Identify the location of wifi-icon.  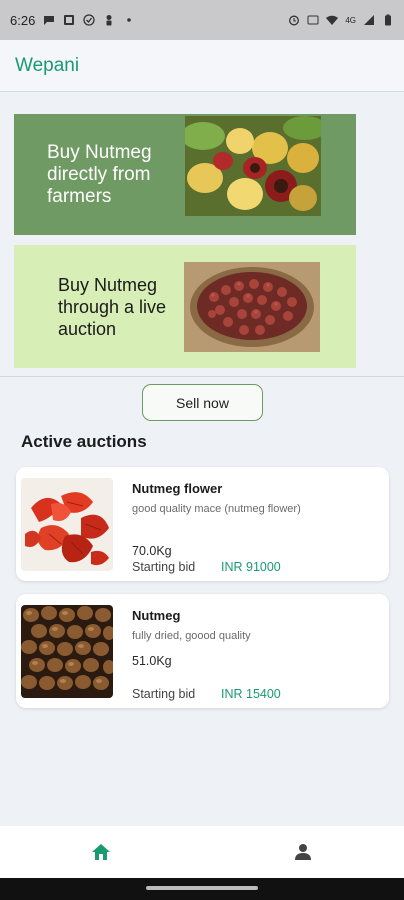
(332, 20).